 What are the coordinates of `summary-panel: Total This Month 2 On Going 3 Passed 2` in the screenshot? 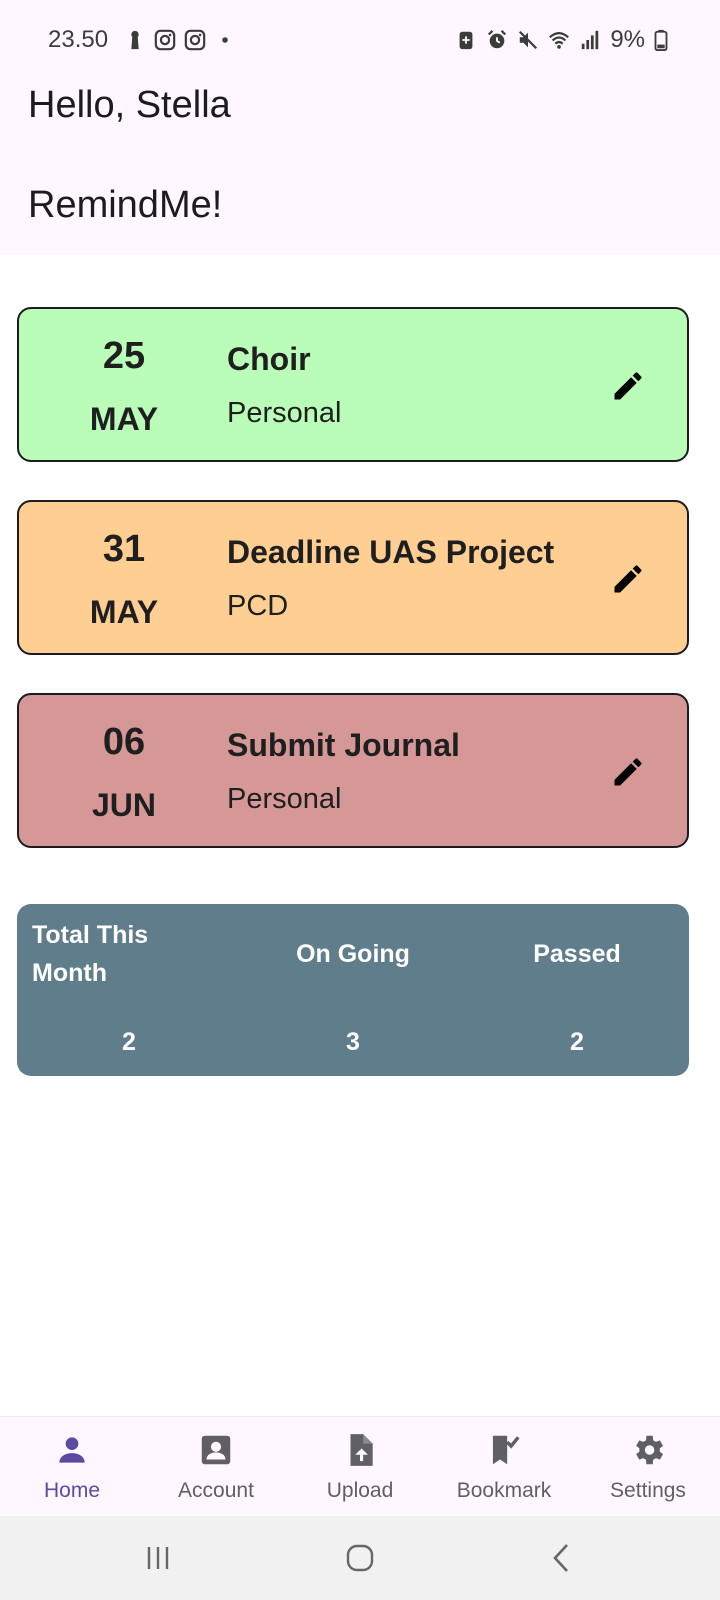 It's located at (353, 990).